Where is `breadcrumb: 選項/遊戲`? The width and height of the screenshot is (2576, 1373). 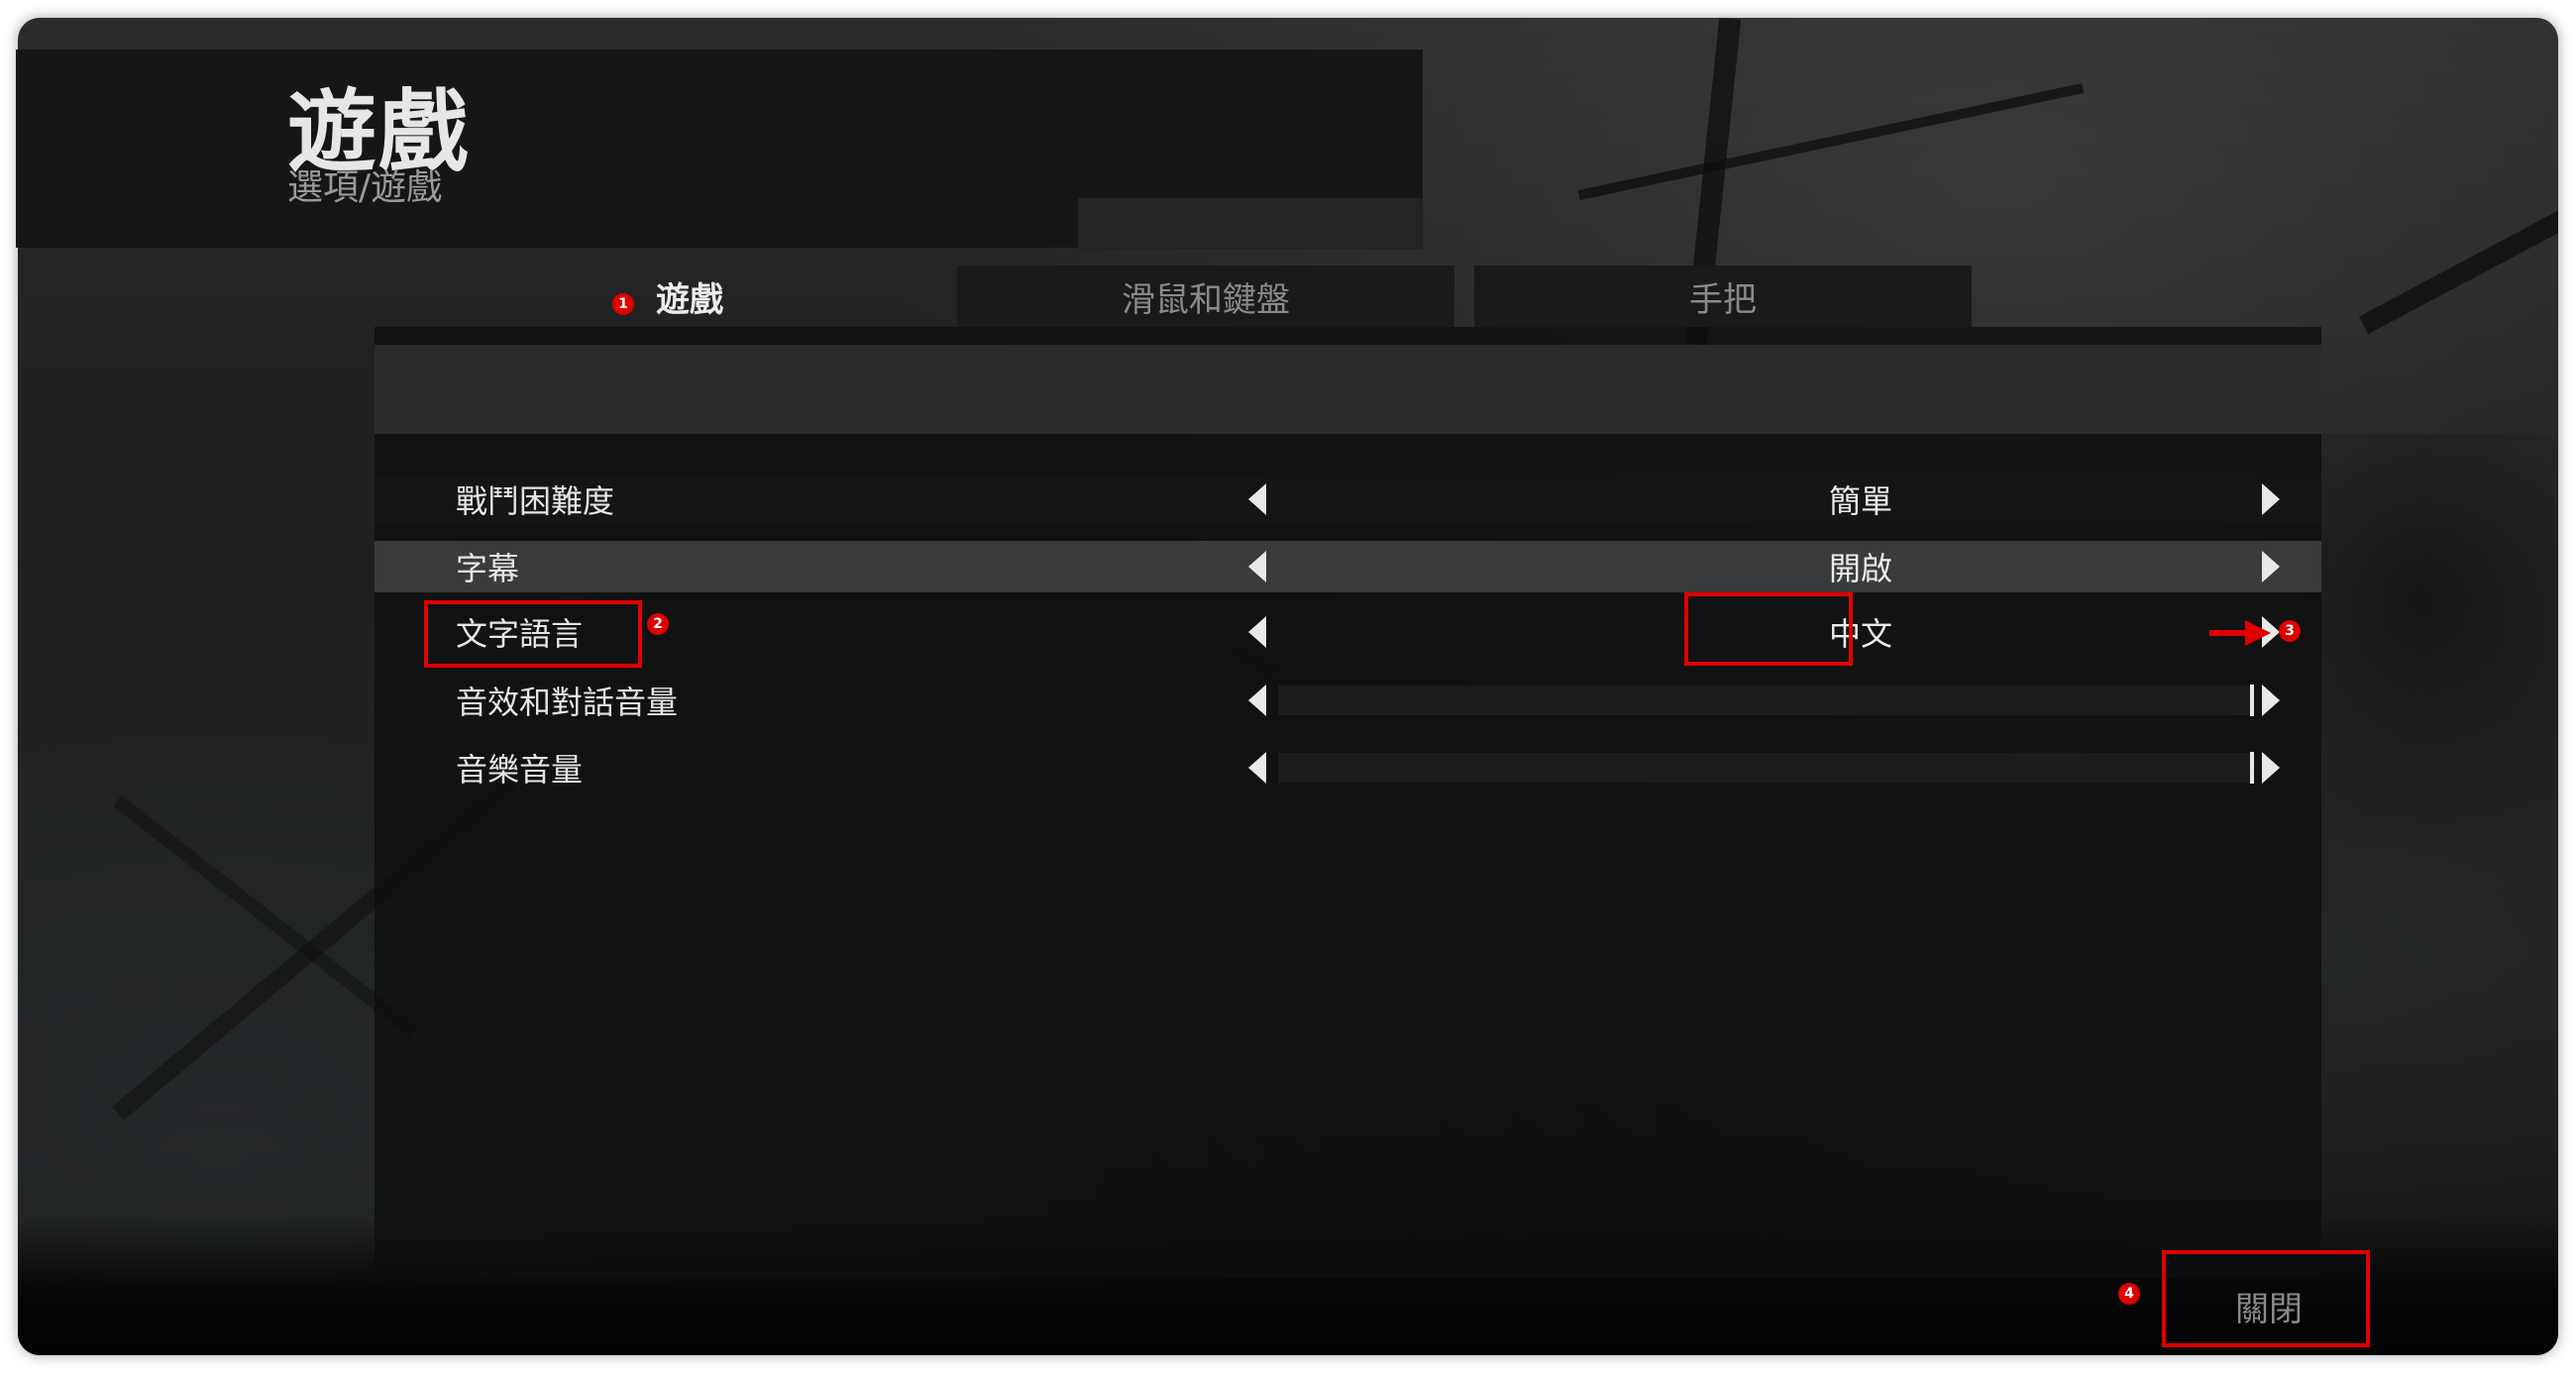 breadcrumb: 選項/遊戲 is located at coordinates (365, 187).